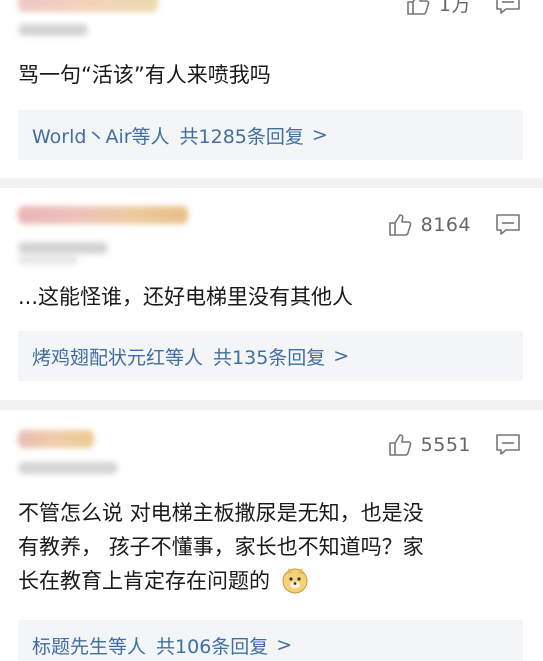  I want to click on reply-summary: 烤鸡翅配状元红等人 共135条回复 >, so click(270, 356).